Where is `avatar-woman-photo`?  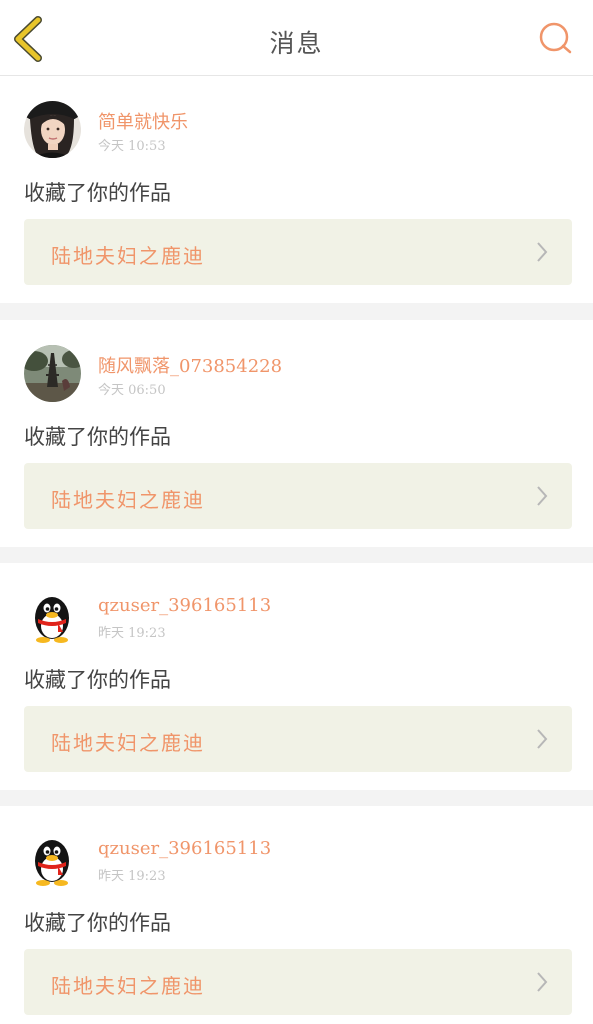
avatar-woman-photo is located at coordinates (52, 129).